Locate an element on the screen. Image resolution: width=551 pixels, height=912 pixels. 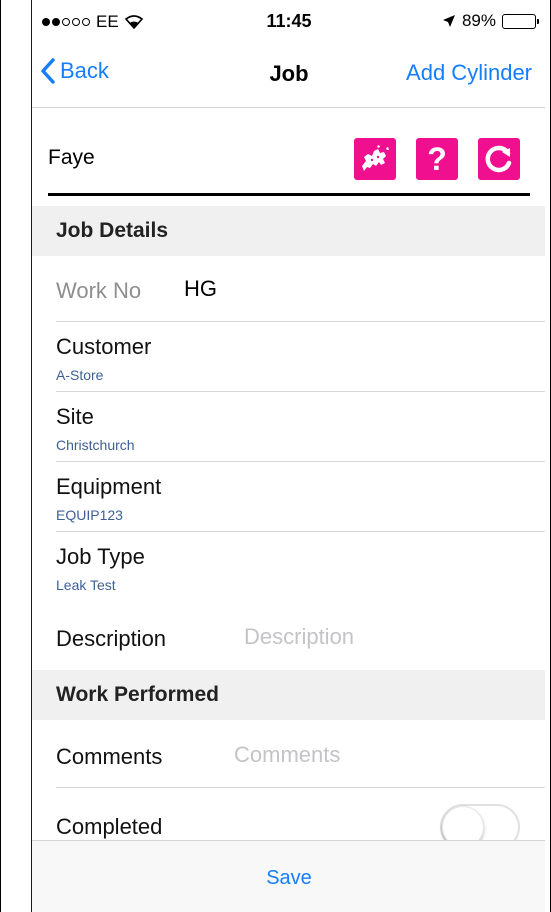
user-row: Faye ? is located at coordinates (288, 152).